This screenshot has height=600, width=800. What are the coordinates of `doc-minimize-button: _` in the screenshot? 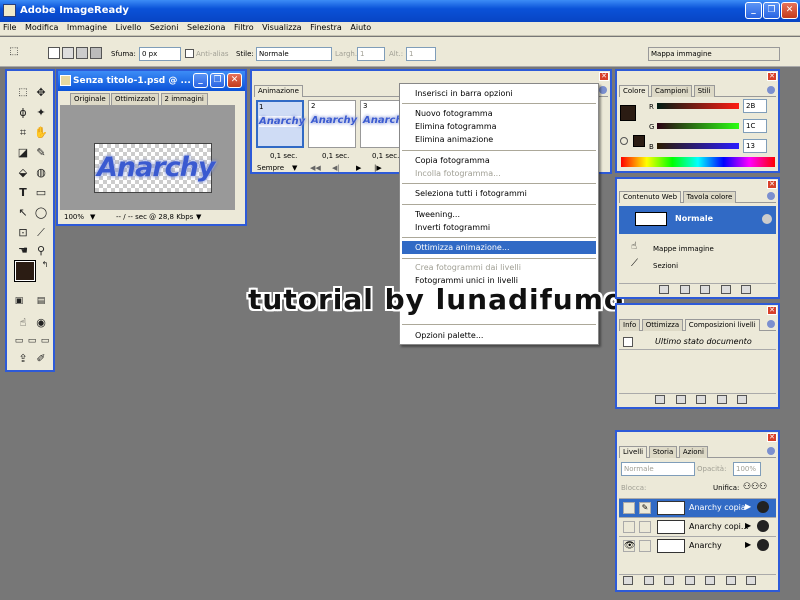 It's located at (200, 80).